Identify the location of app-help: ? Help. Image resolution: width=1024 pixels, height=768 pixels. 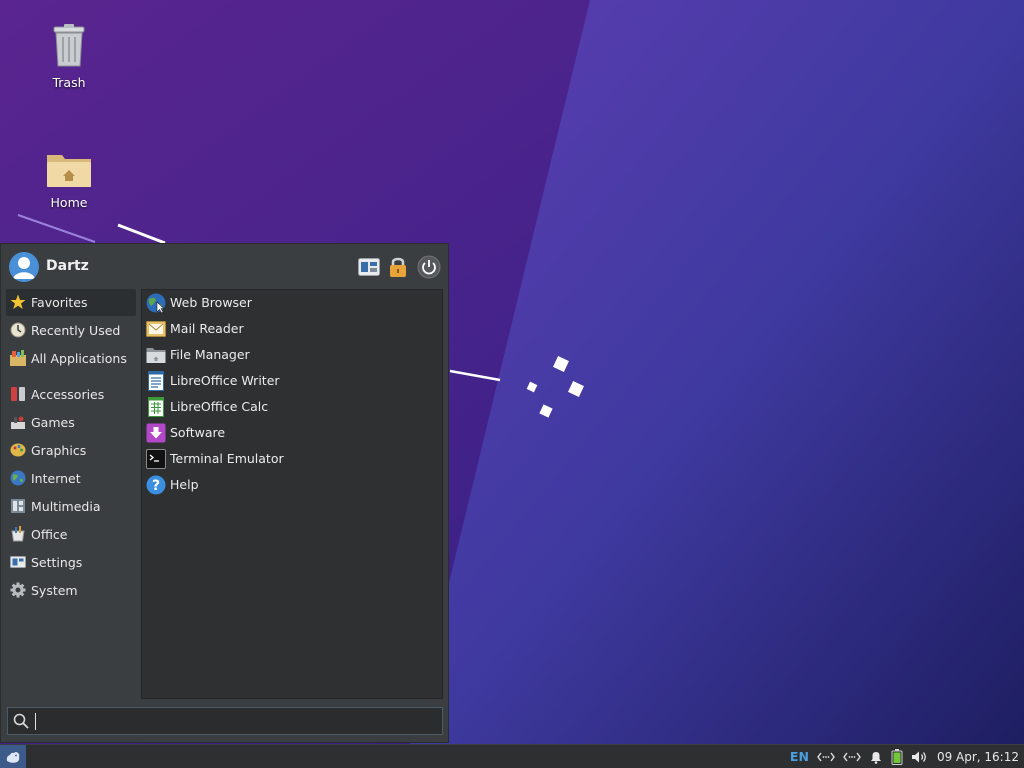
(292, 485).